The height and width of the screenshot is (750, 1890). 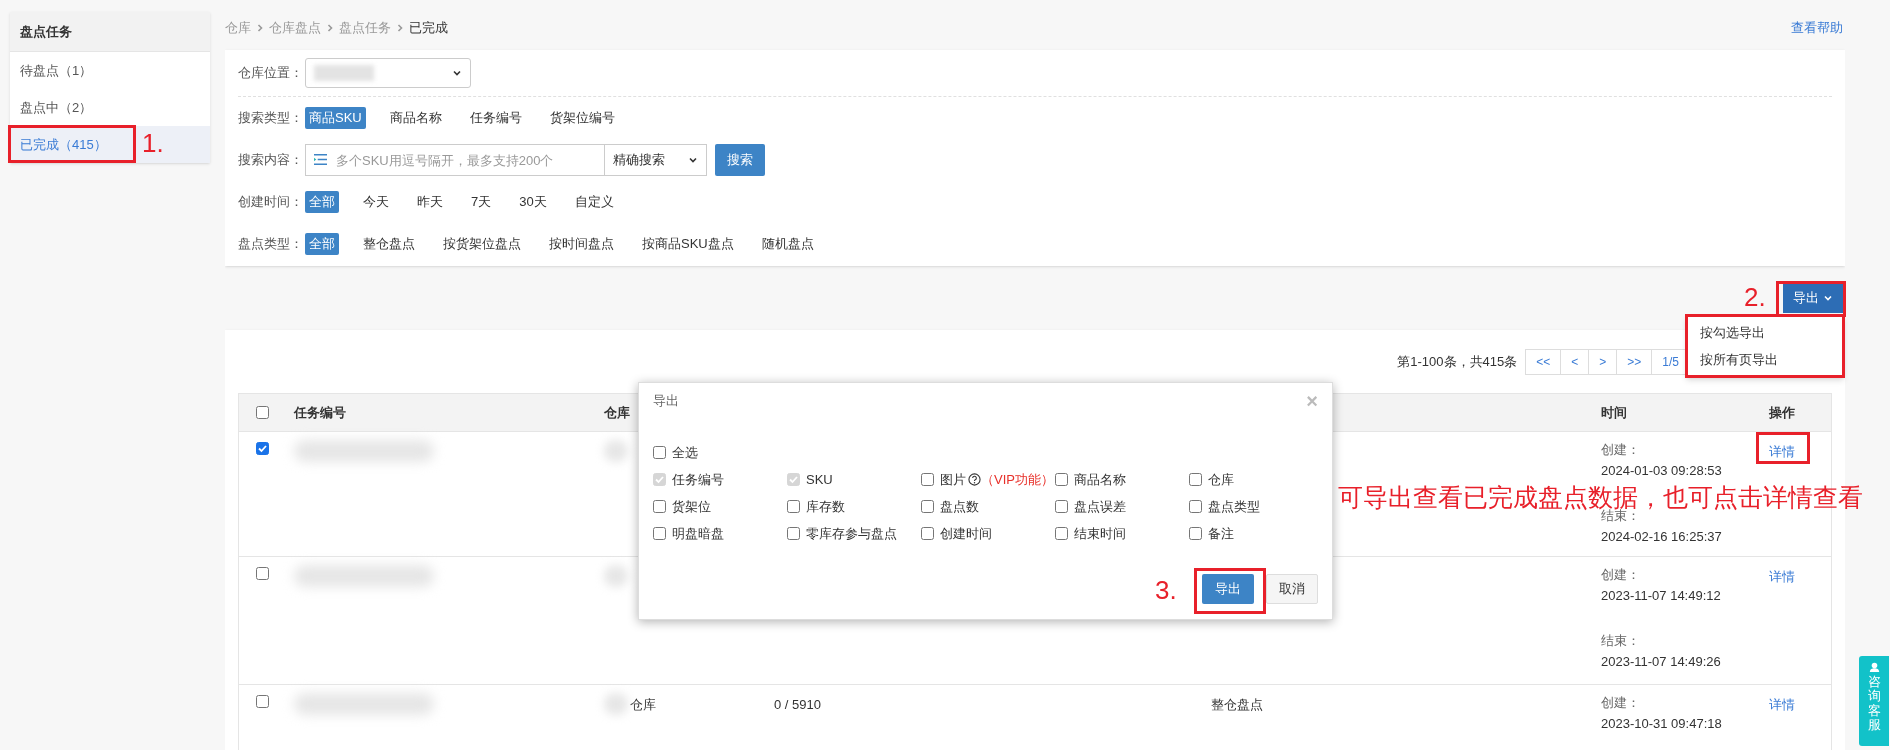 What do you see at coordinates (974, 479) in the screenshot?
I see `help-icon` at bounding box center [974, 479].